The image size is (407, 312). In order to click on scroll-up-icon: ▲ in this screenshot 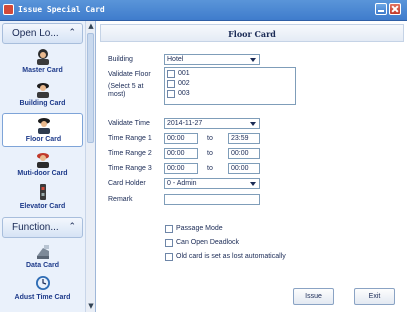, I will do `click(91, 26)`.